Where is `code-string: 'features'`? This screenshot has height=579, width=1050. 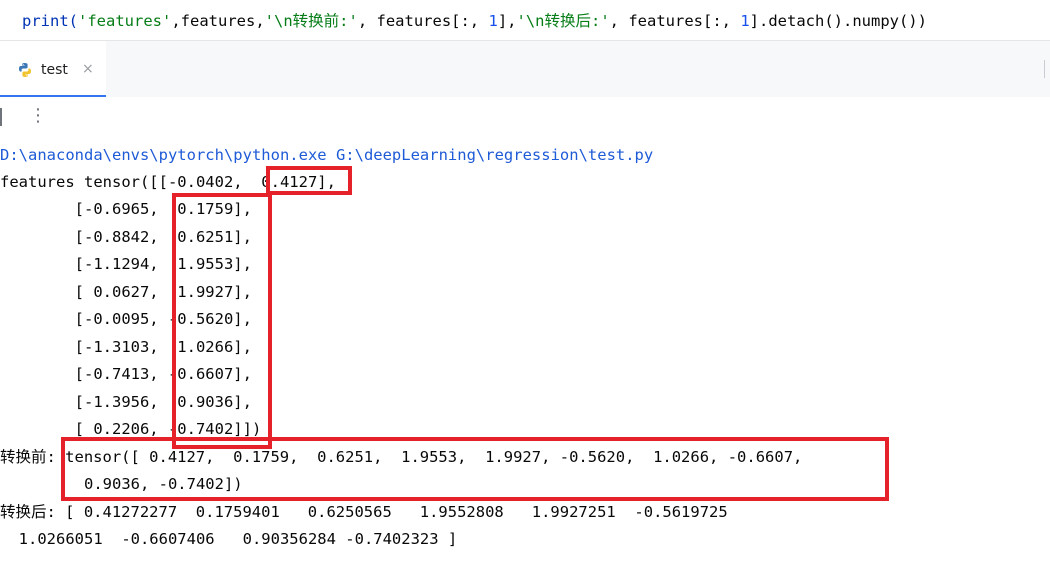 code-string: 'features' is located at coordinates (125, 21).